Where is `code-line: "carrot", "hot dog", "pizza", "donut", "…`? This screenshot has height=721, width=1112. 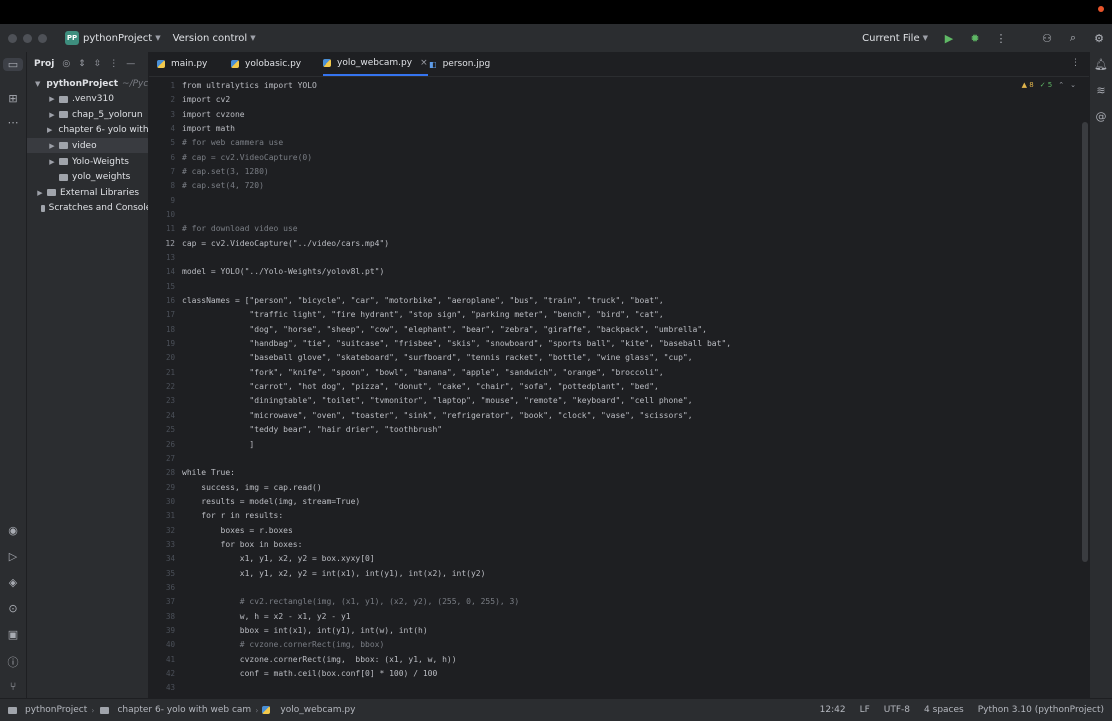
code-line: "carrot", "hot dog", "pizza", "donut", "… is located at coordinates (420, 387).